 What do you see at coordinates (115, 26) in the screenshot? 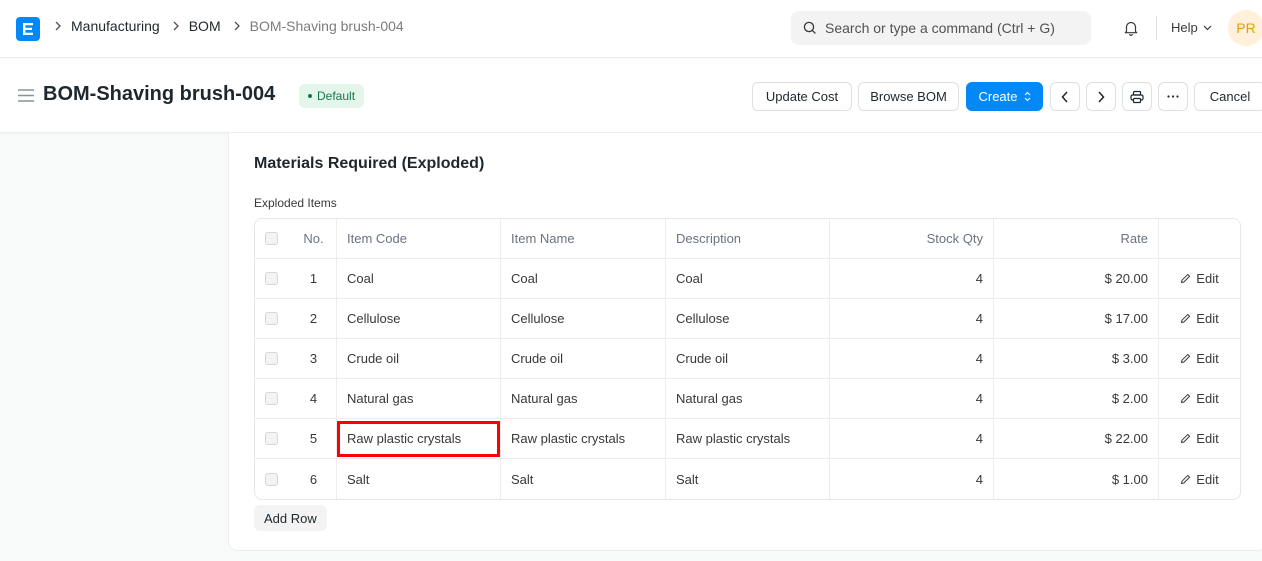
I see `breadcrumb-manufacturing: Manufacturing` at bounding box center [115, 26].